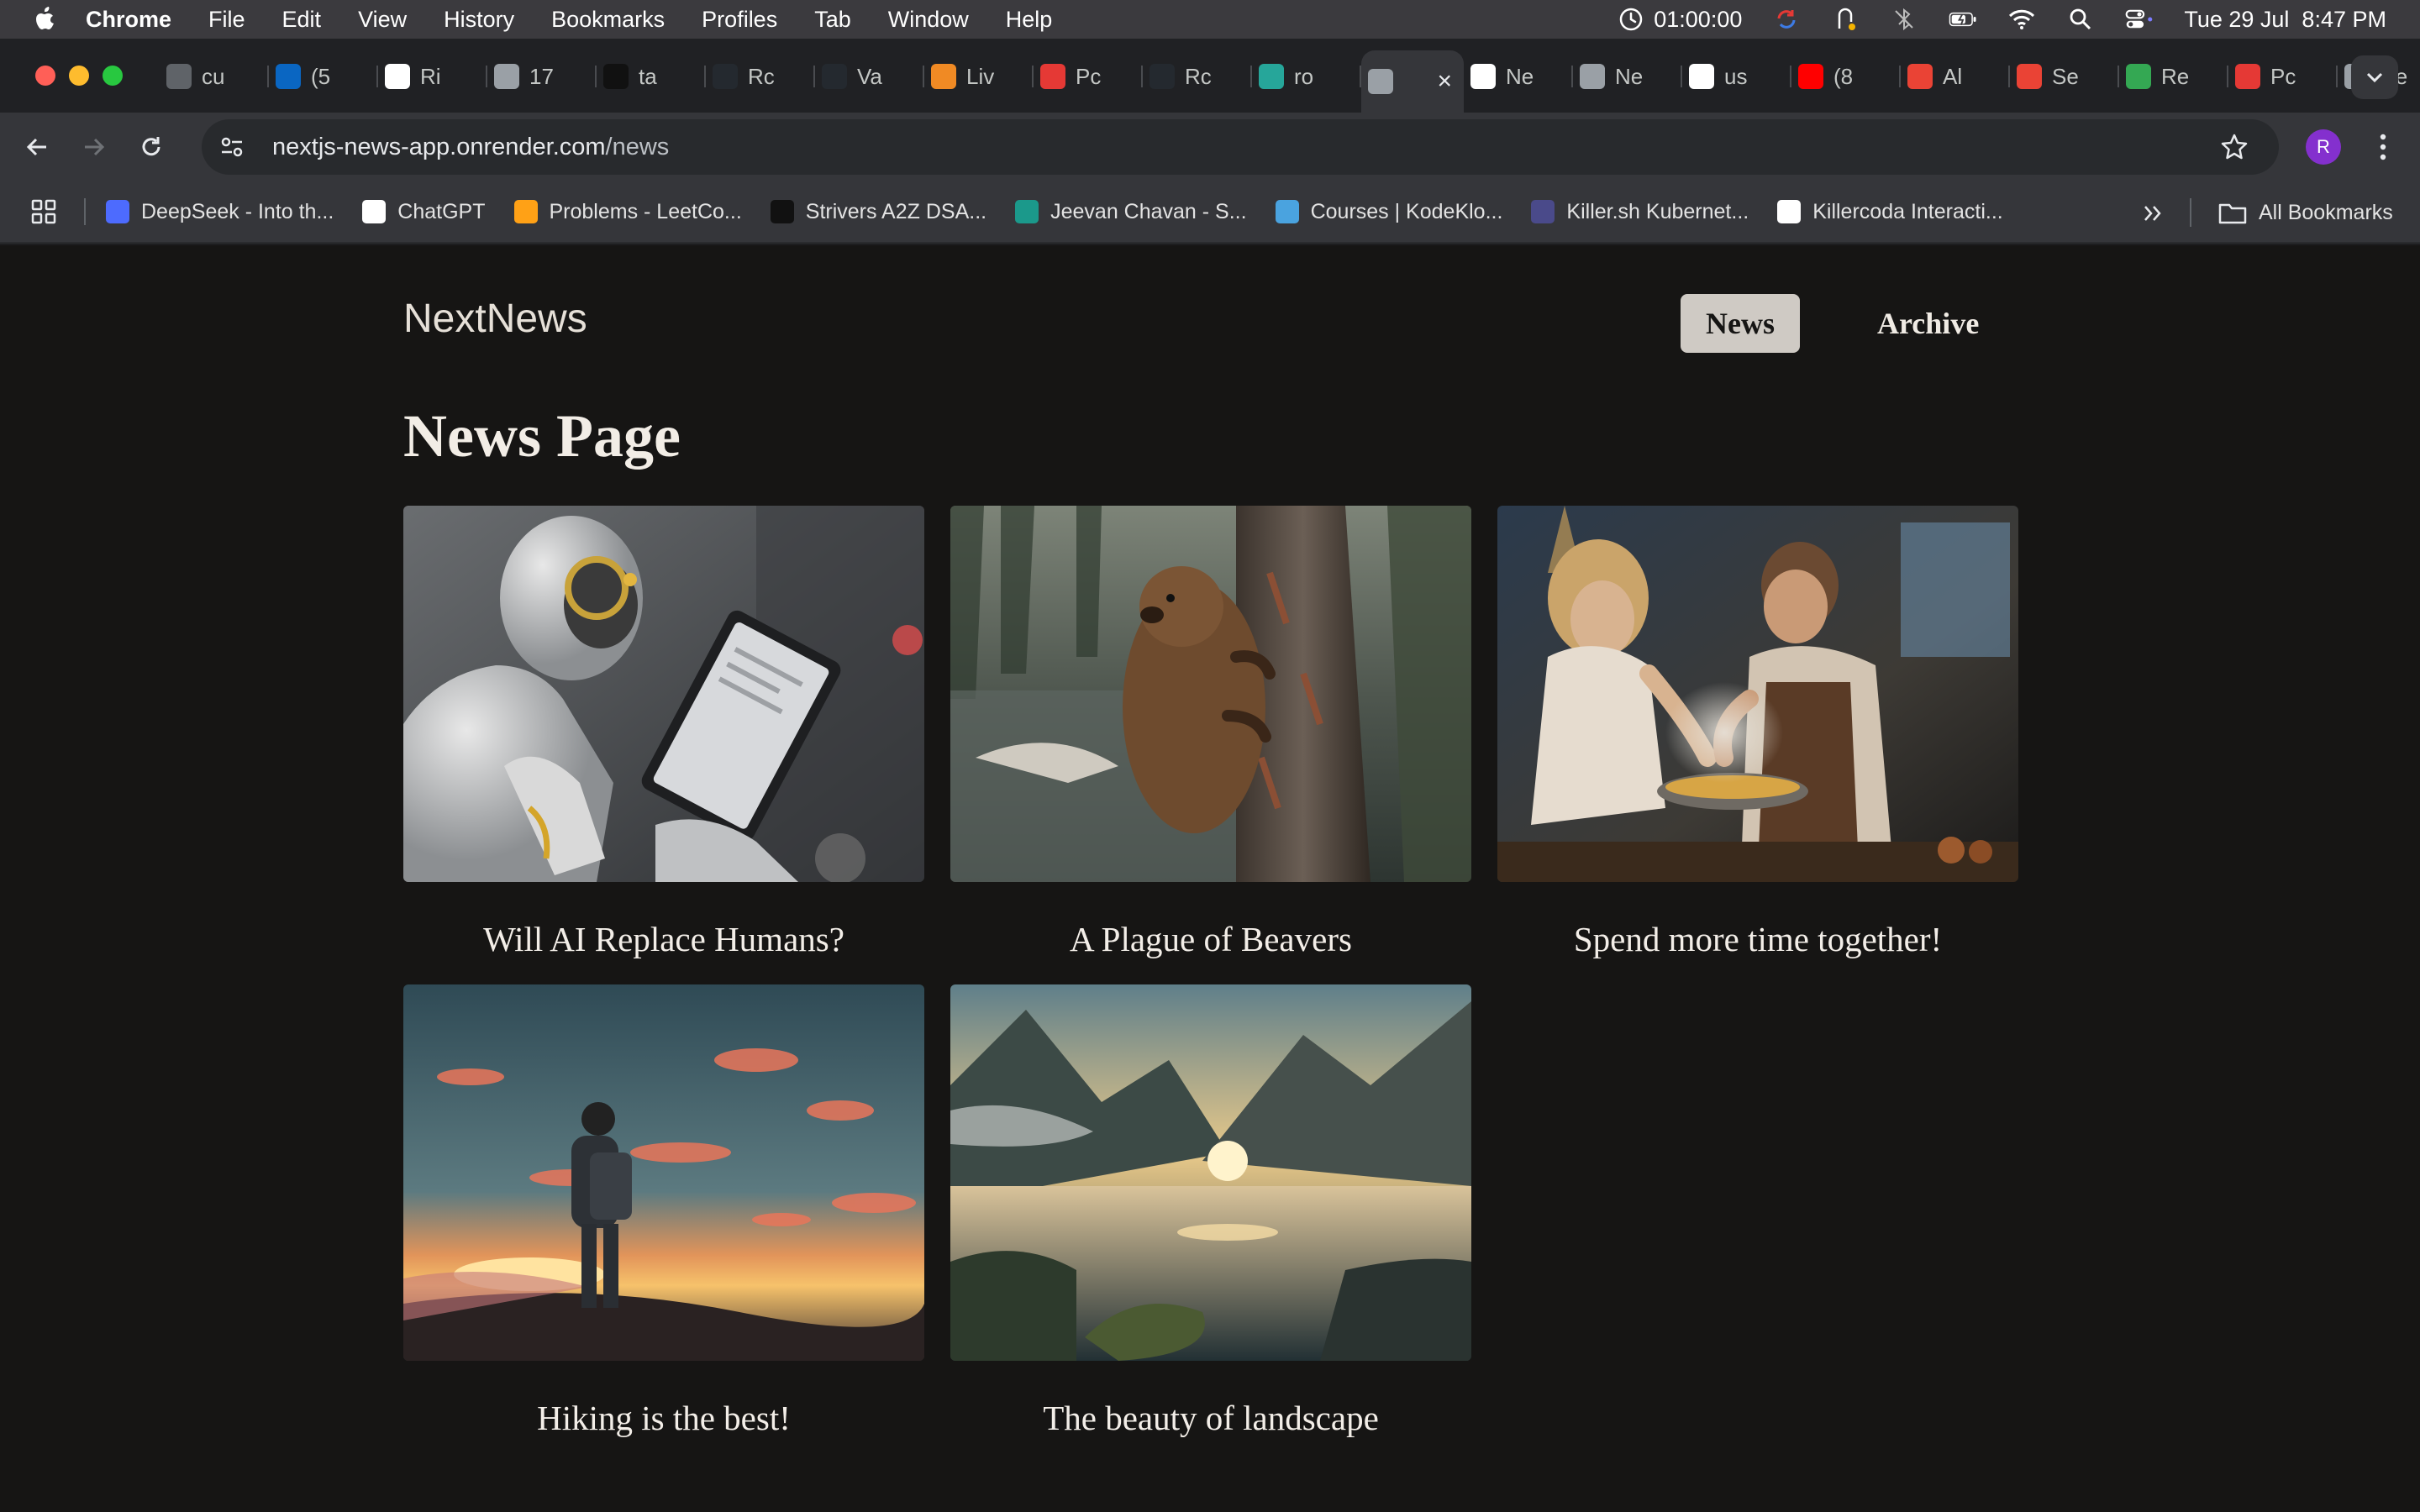 The image size is (2420, 1512). I want to click on site-brand-logo: NextNews, so click(495, 319).